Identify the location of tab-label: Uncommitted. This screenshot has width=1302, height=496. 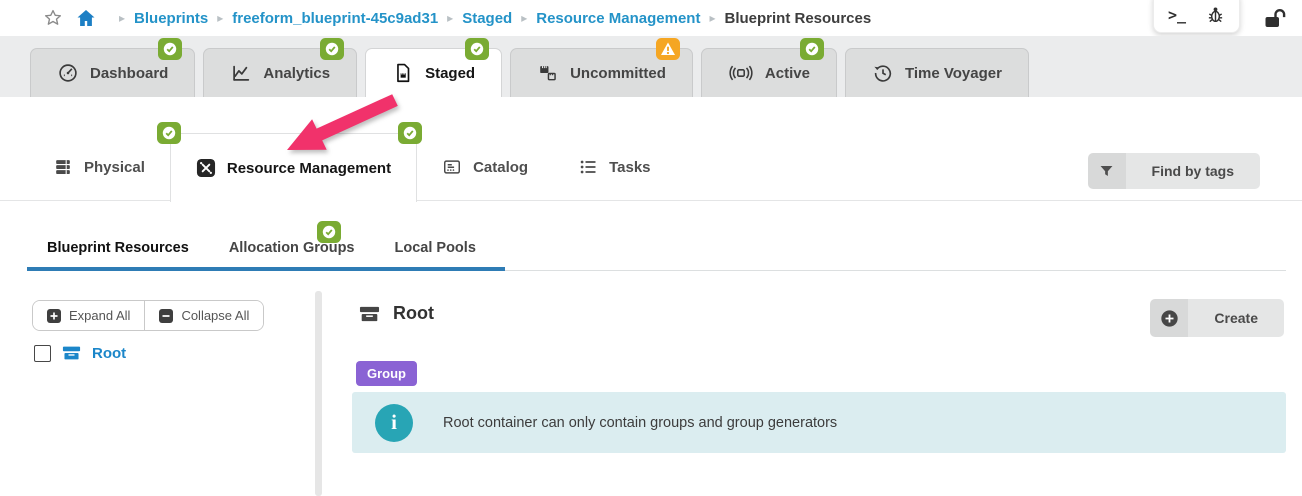
(618, 73).